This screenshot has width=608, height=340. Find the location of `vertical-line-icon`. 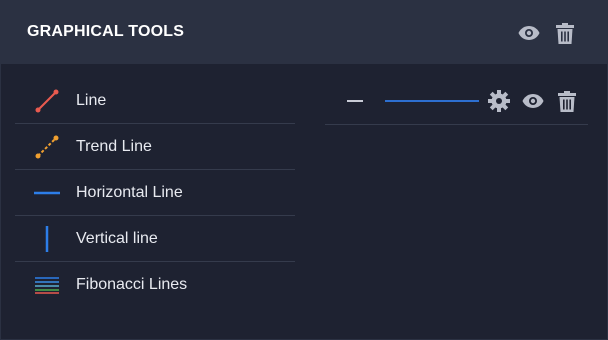

vertical-line-icon is located at coordinates (47, 239).